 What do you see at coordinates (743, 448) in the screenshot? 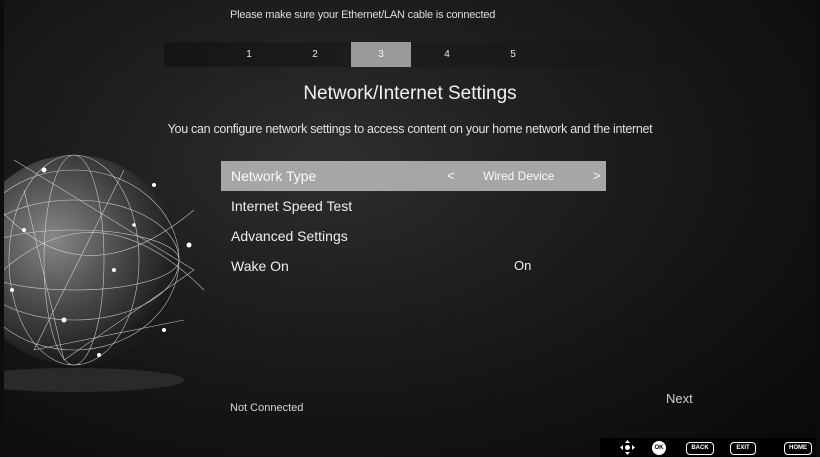
I see `exit-key: EXIT` at bounding box center [743, 448].